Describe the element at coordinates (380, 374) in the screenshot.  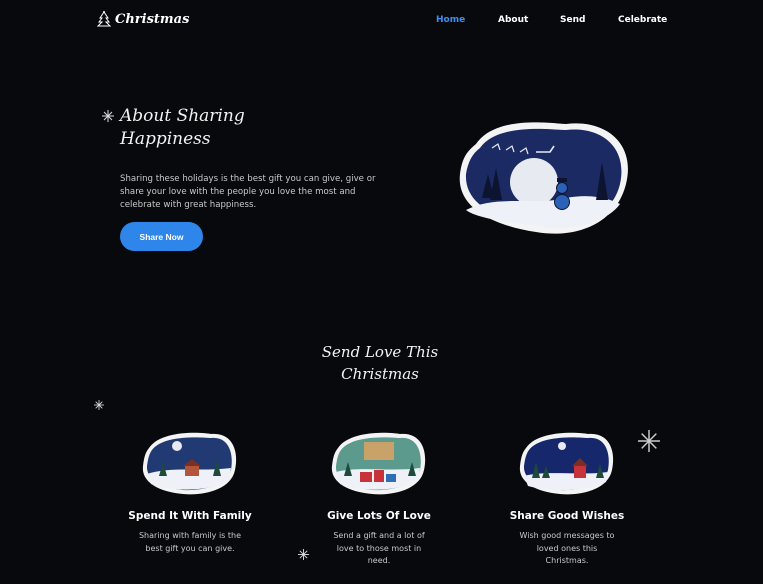
I see `section-title-line: Christmas` at that location.